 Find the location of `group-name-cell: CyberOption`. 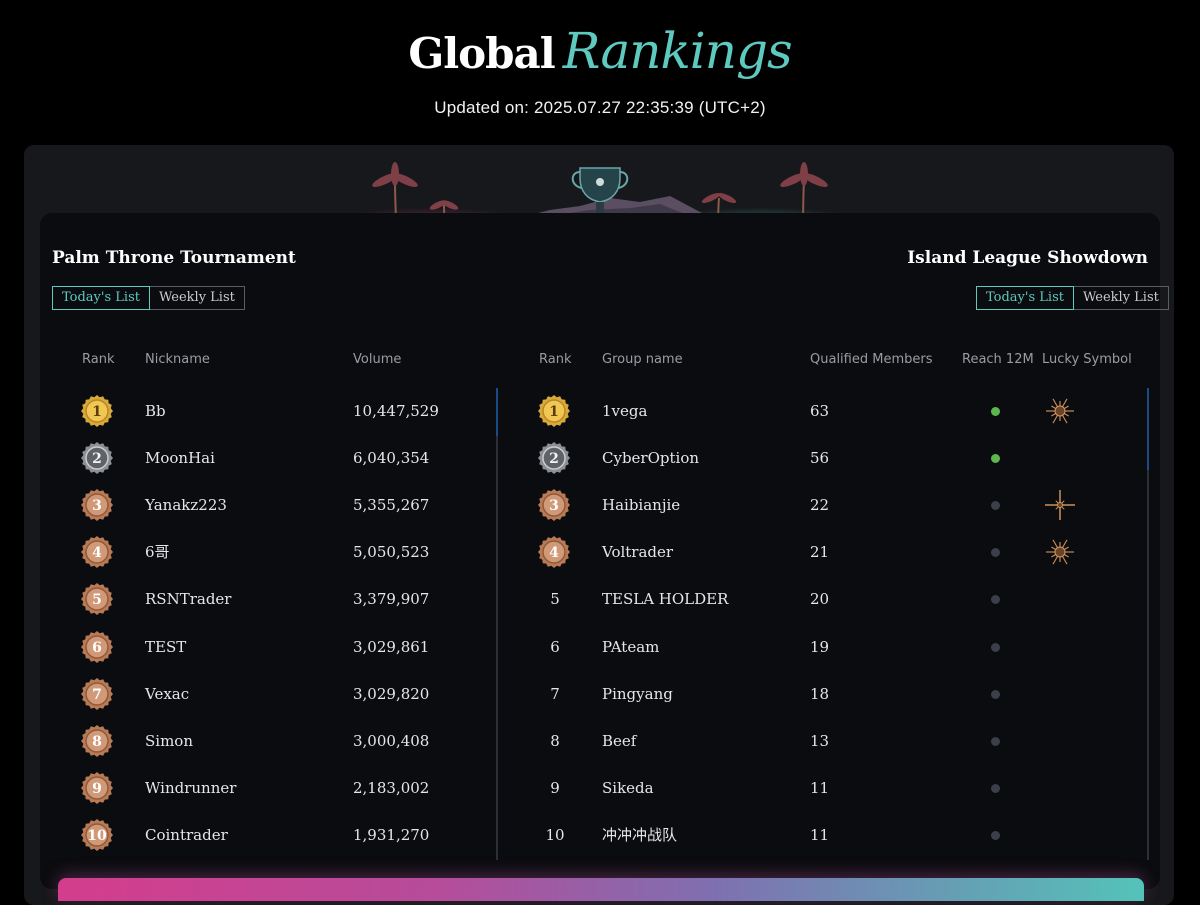

group-name-cell: CyberOption is located at coordinates (651, 458).